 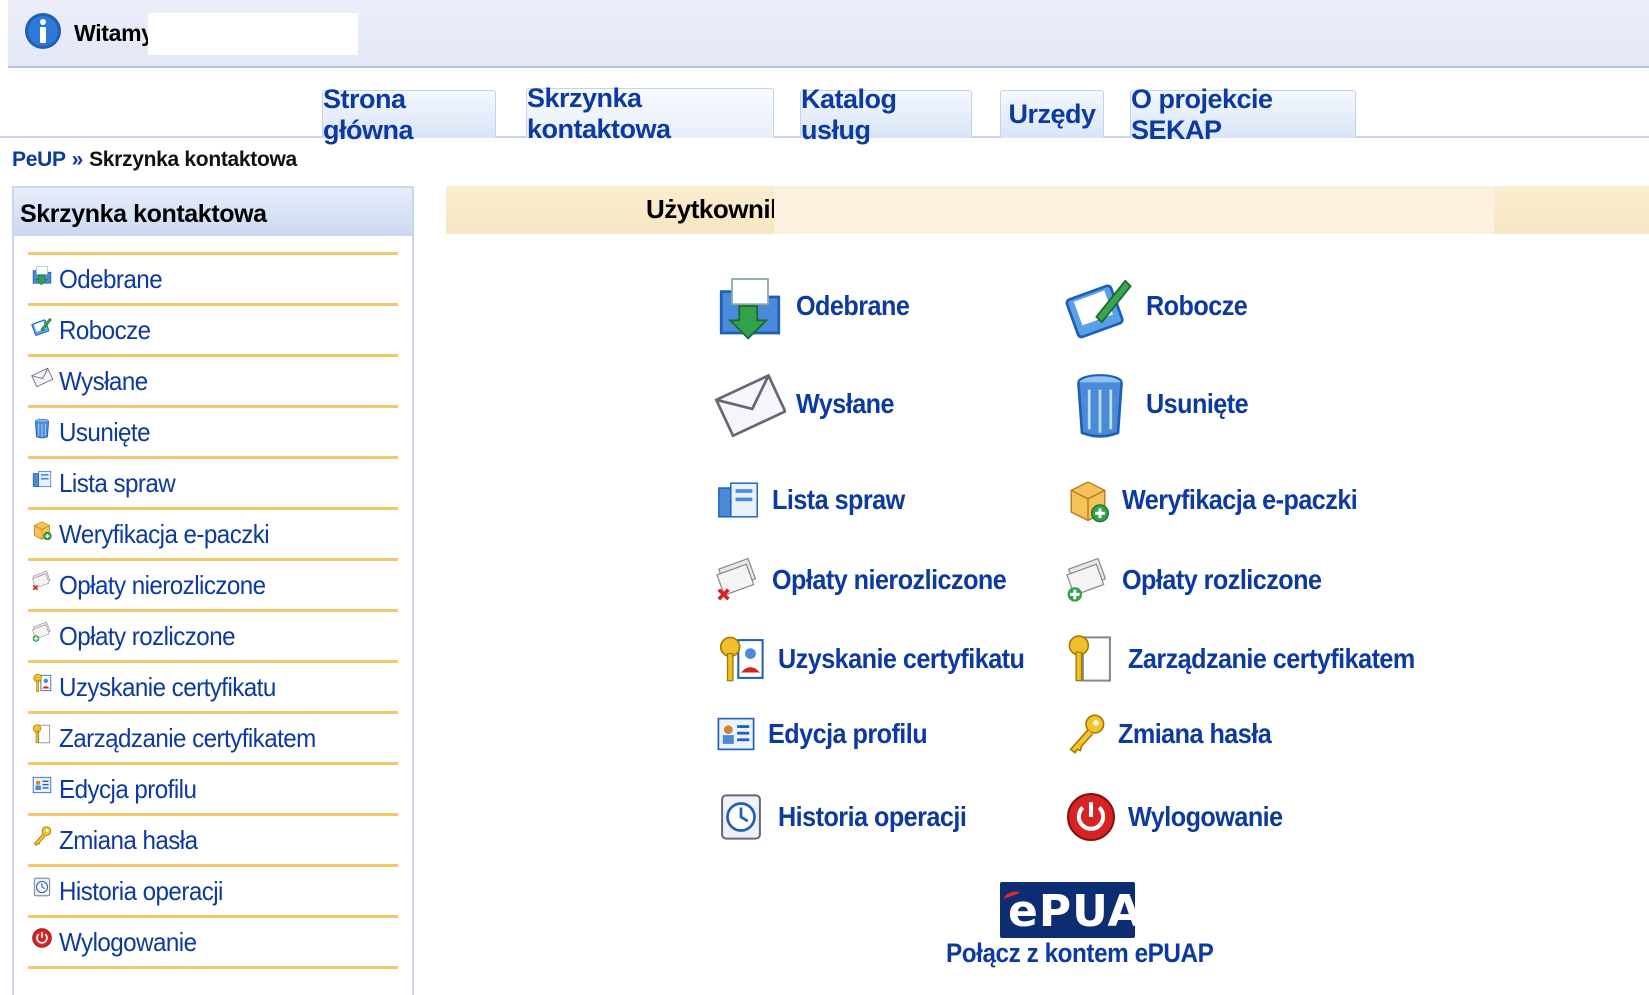 What do you see at coordinates (128, 788) in the screenshot?
I see `sidebar-item-label: Edycja profilu` at bounding box center [128, 788].